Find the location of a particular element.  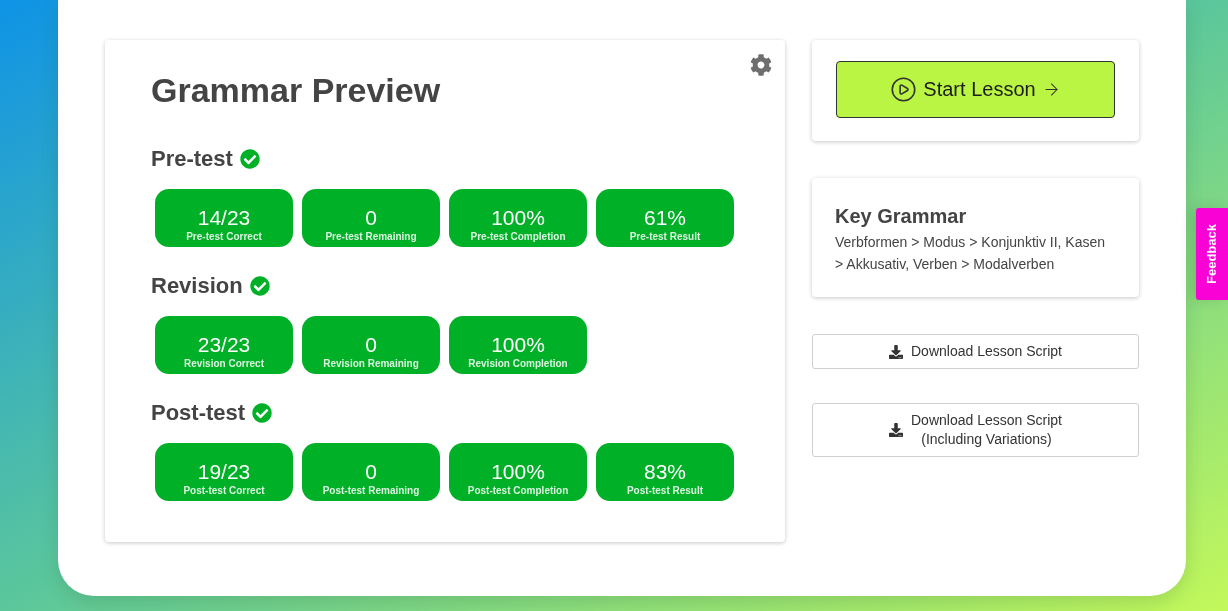

stat-label: Pre-test Correct is located at coordinates (224, 237).